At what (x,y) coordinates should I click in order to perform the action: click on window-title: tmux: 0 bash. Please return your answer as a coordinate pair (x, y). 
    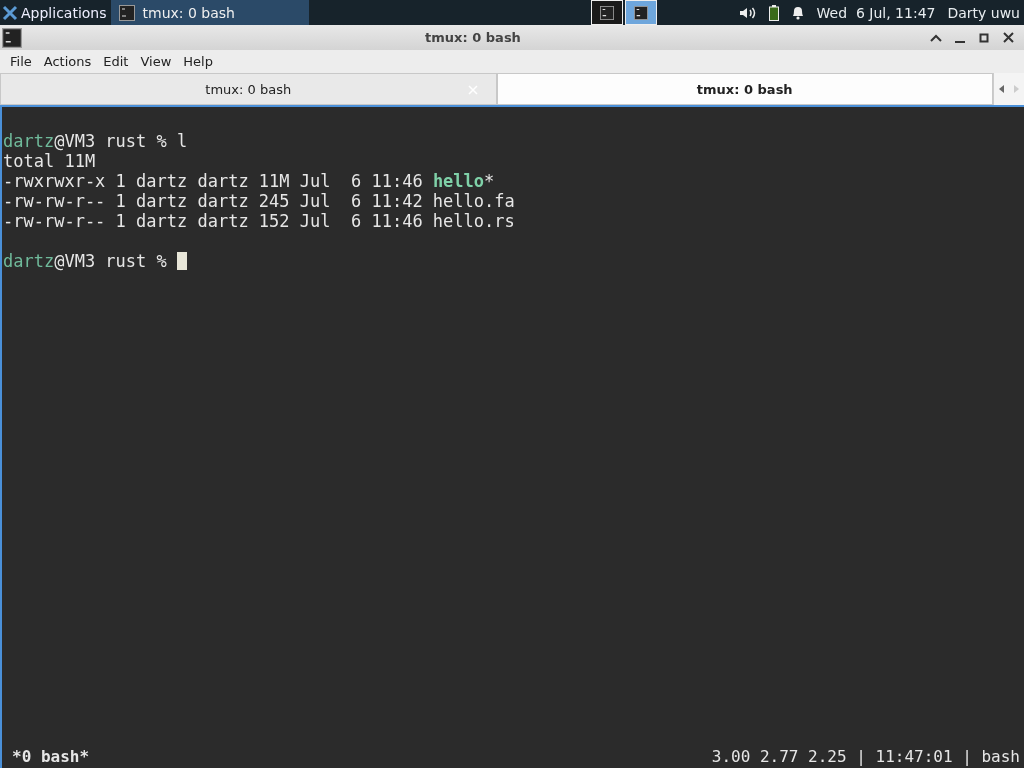
    Looking at the image, I should click on (473, 37).